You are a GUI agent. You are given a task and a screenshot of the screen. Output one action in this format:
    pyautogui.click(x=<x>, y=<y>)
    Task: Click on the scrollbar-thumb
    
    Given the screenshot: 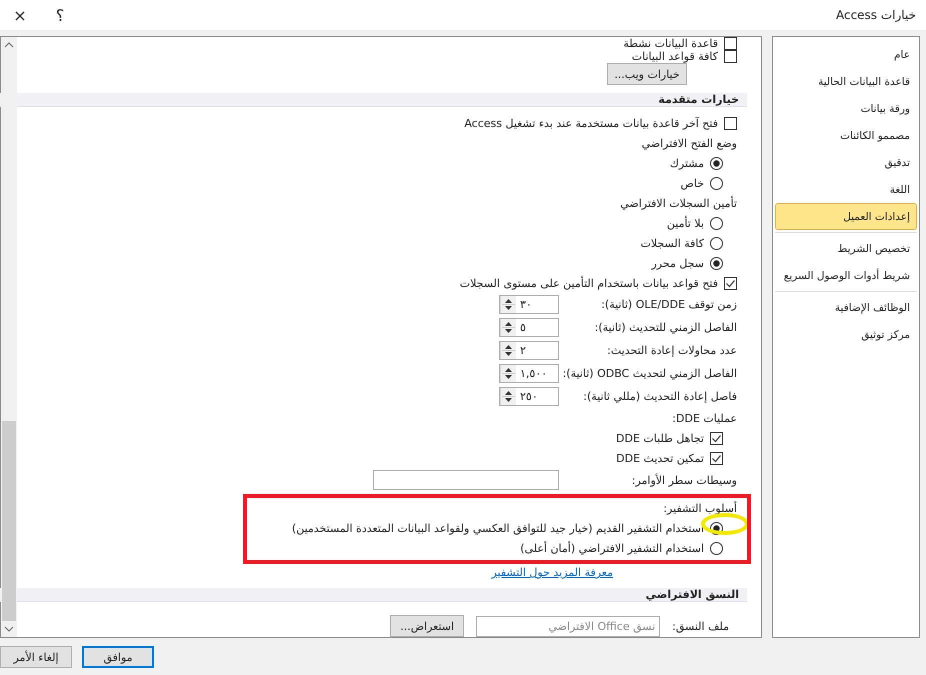 What is the action you would take?
    pyautogui.click(x=9, y=521)
    